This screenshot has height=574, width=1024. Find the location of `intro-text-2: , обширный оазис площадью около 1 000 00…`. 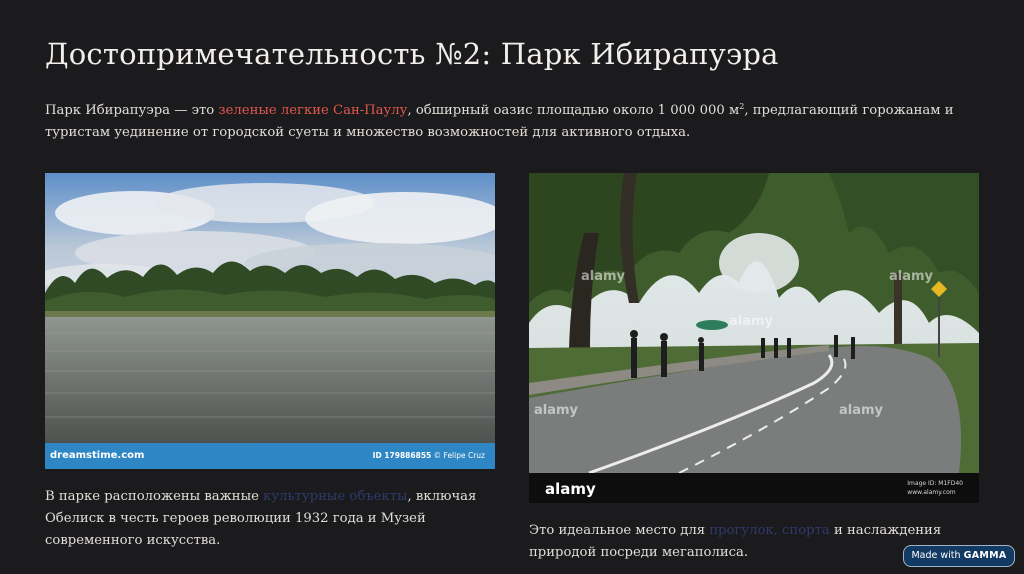

intro-text-2: , обширный оазис площадью около 1 000 00… is located at coordinates (573, 110).